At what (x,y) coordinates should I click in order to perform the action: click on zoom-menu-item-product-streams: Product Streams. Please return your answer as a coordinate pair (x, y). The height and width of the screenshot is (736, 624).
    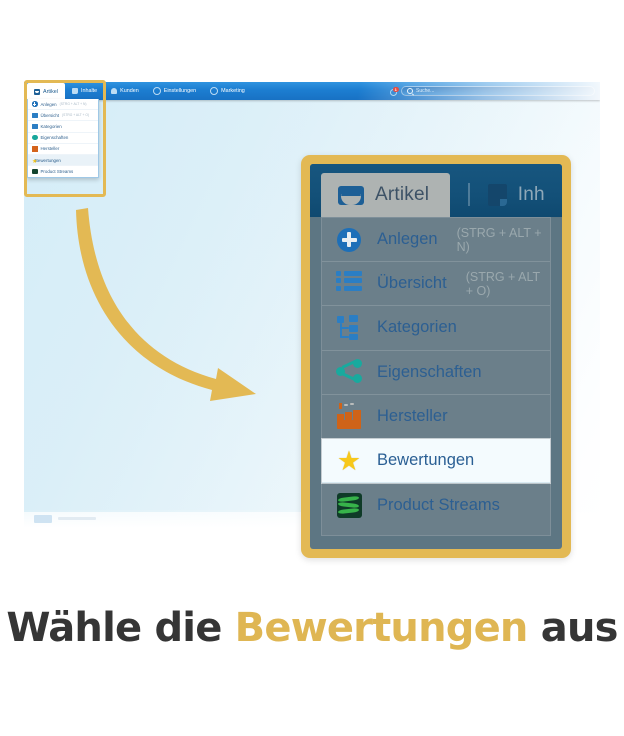
    Looking at the image, I should click on (436, 505).